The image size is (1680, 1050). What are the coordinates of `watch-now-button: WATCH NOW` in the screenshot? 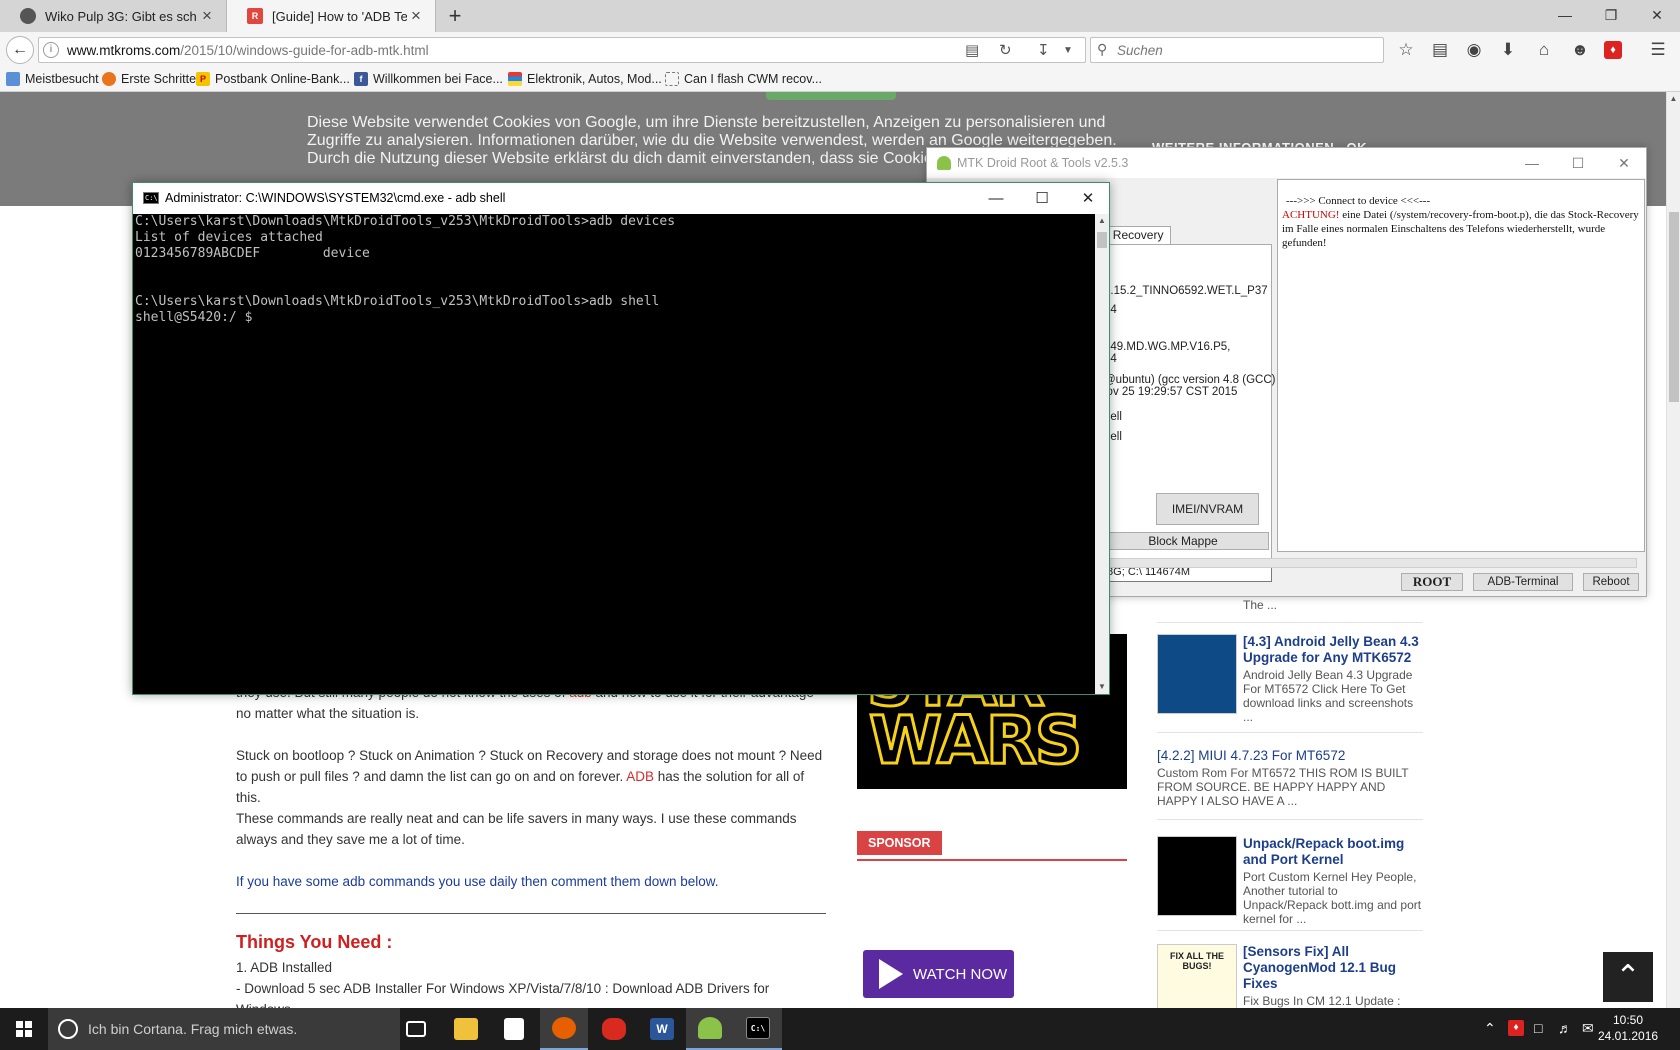 It's located at (938, 974).